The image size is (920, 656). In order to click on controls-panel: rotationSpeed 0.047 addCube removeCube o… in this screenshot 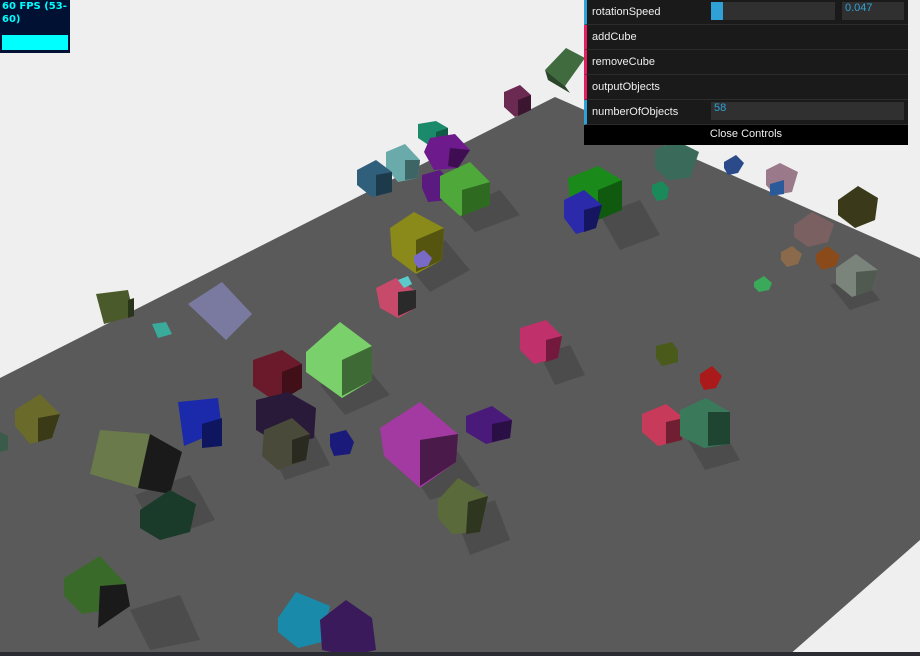, I will do `click(746, 72)`.